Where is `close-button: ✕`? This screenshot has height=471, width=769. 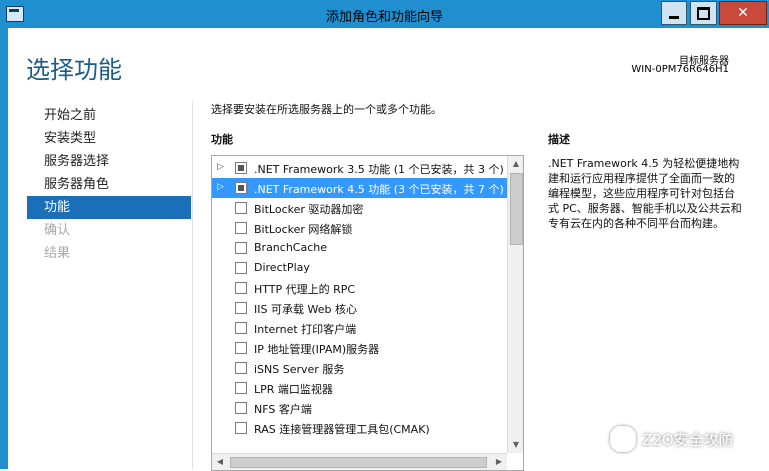 close-button: ✕ is located at coordinates (743, 13).